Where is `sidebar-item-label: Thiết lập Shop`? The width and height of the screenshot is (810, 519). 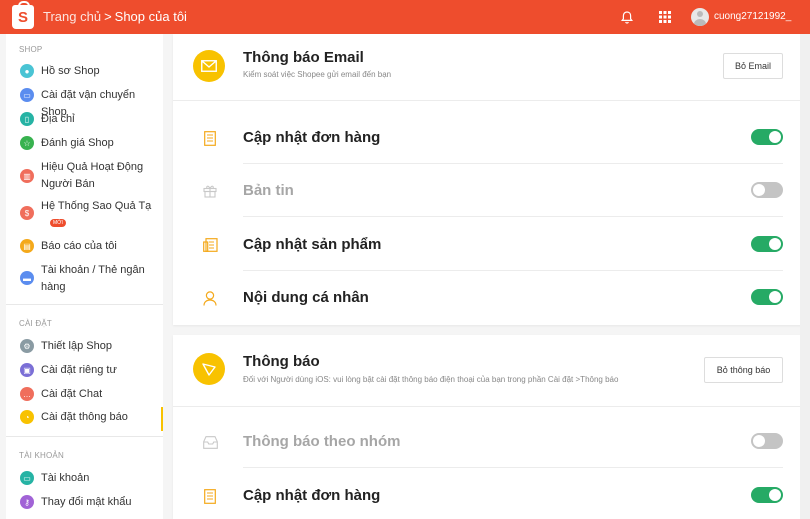 sidebar-item-label: Thiết lập Shop is located at coordinates (76, 346).